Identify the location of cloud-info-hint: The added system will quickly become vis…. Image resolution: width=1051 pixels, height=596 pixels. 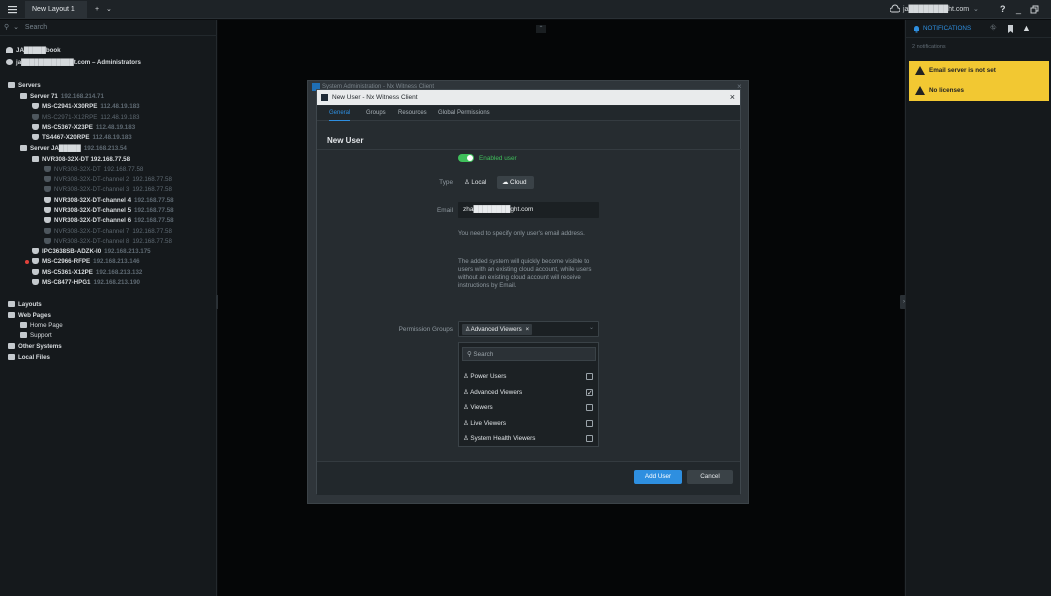
(525, 273).